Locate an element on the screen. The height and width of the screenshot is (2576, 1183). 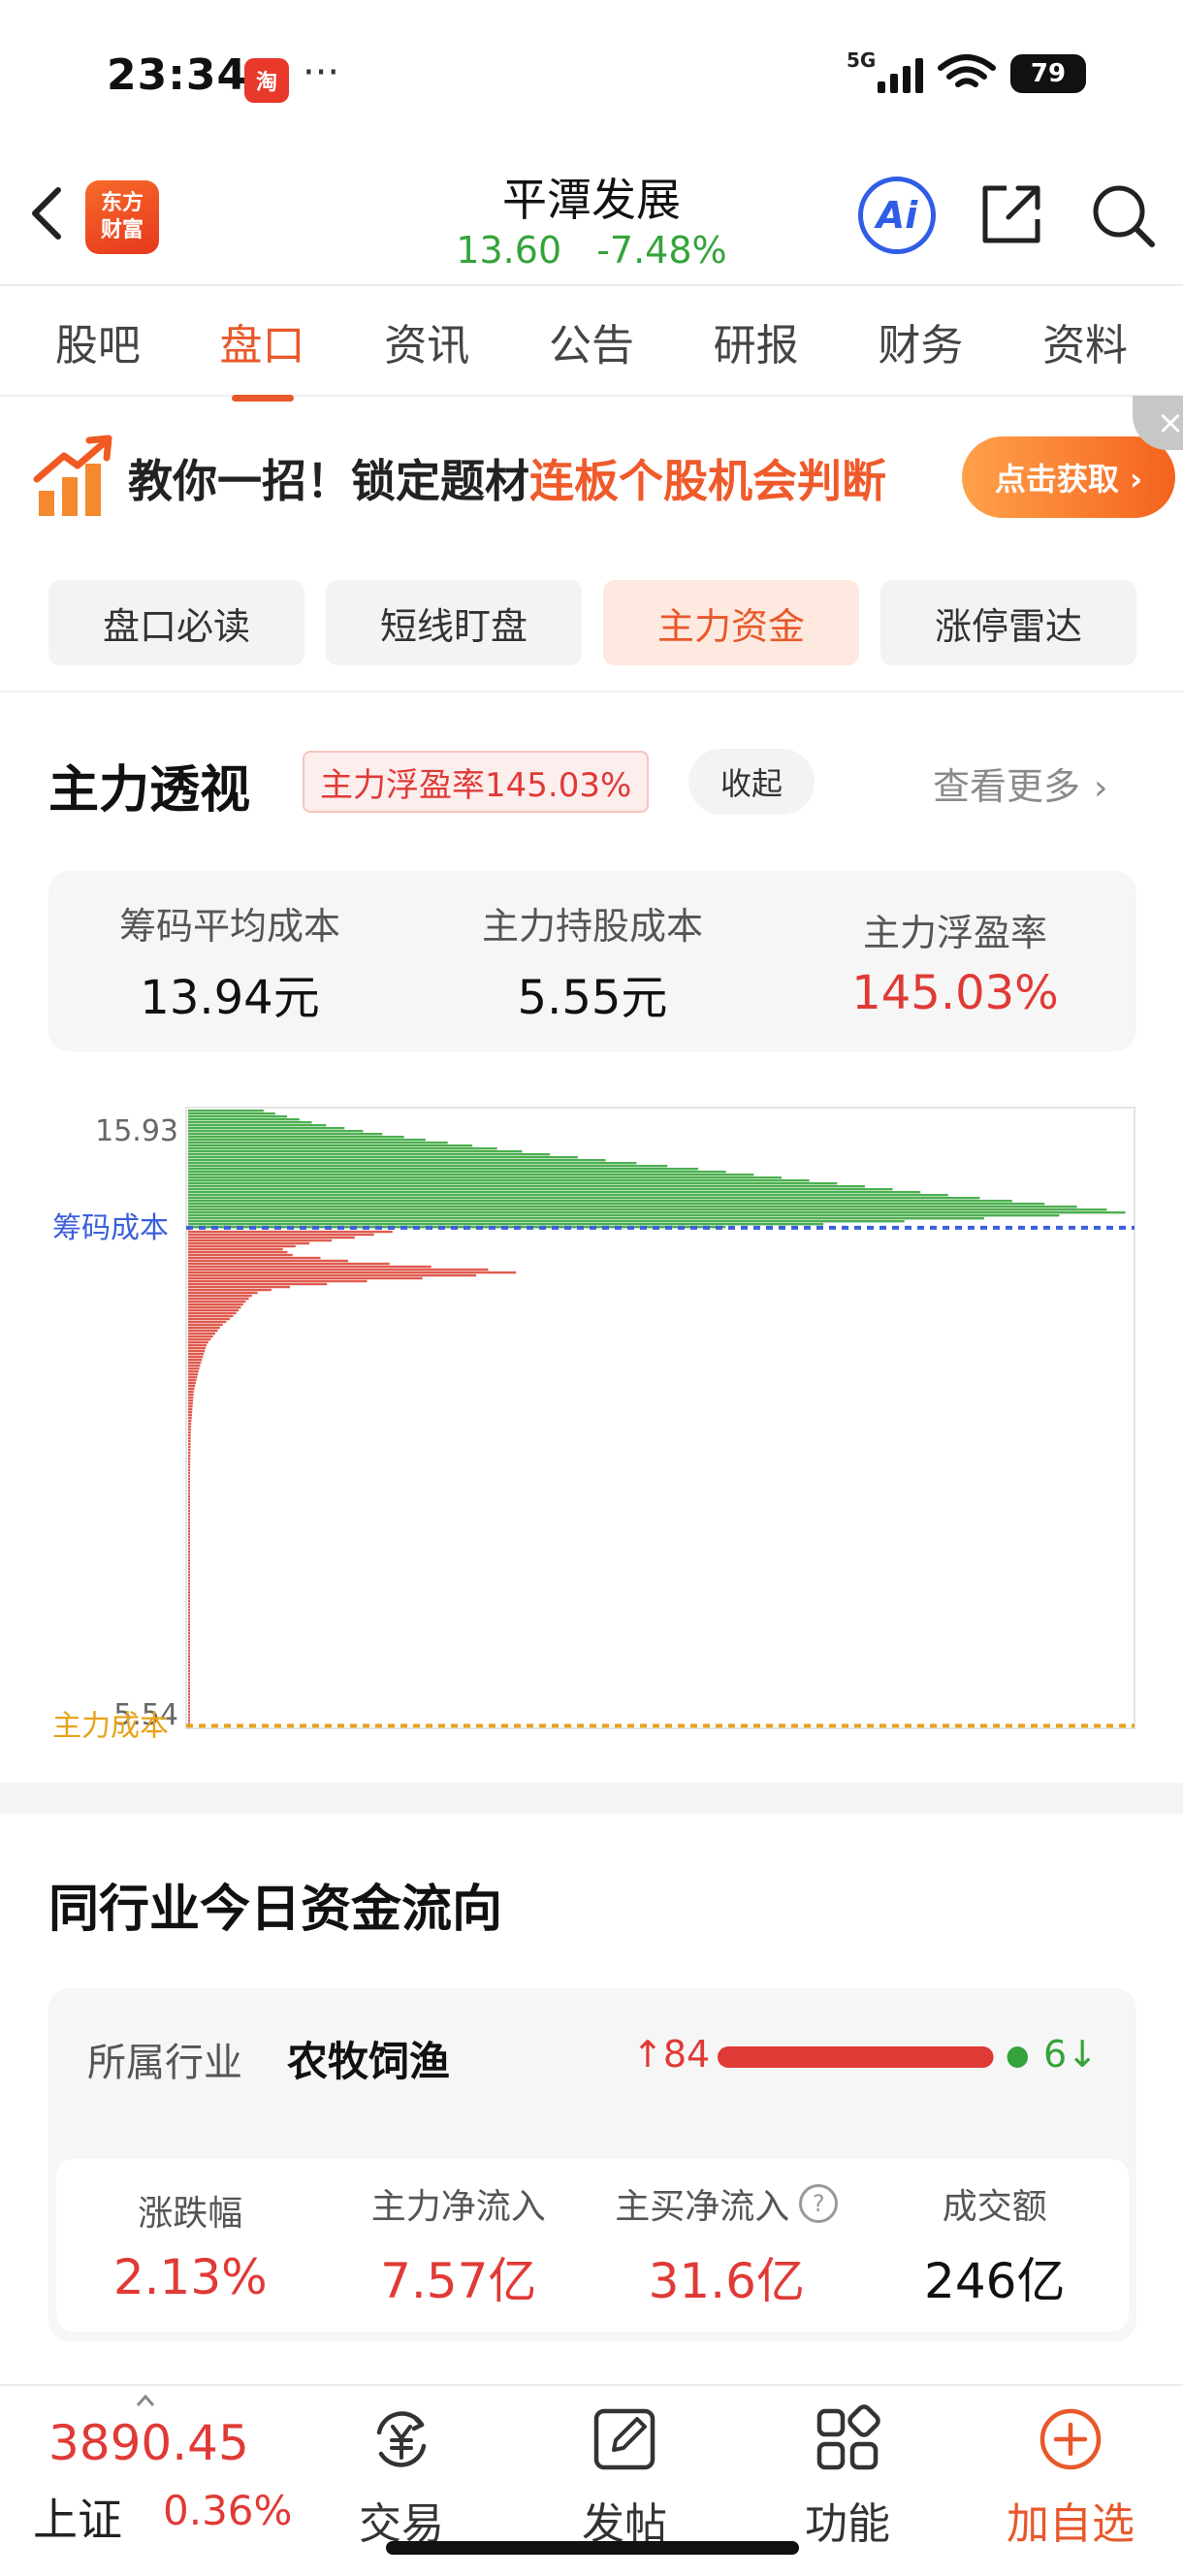
stat-profit-ratio: 主力浮盈率 145.03% is located at coordinates (955, 961).